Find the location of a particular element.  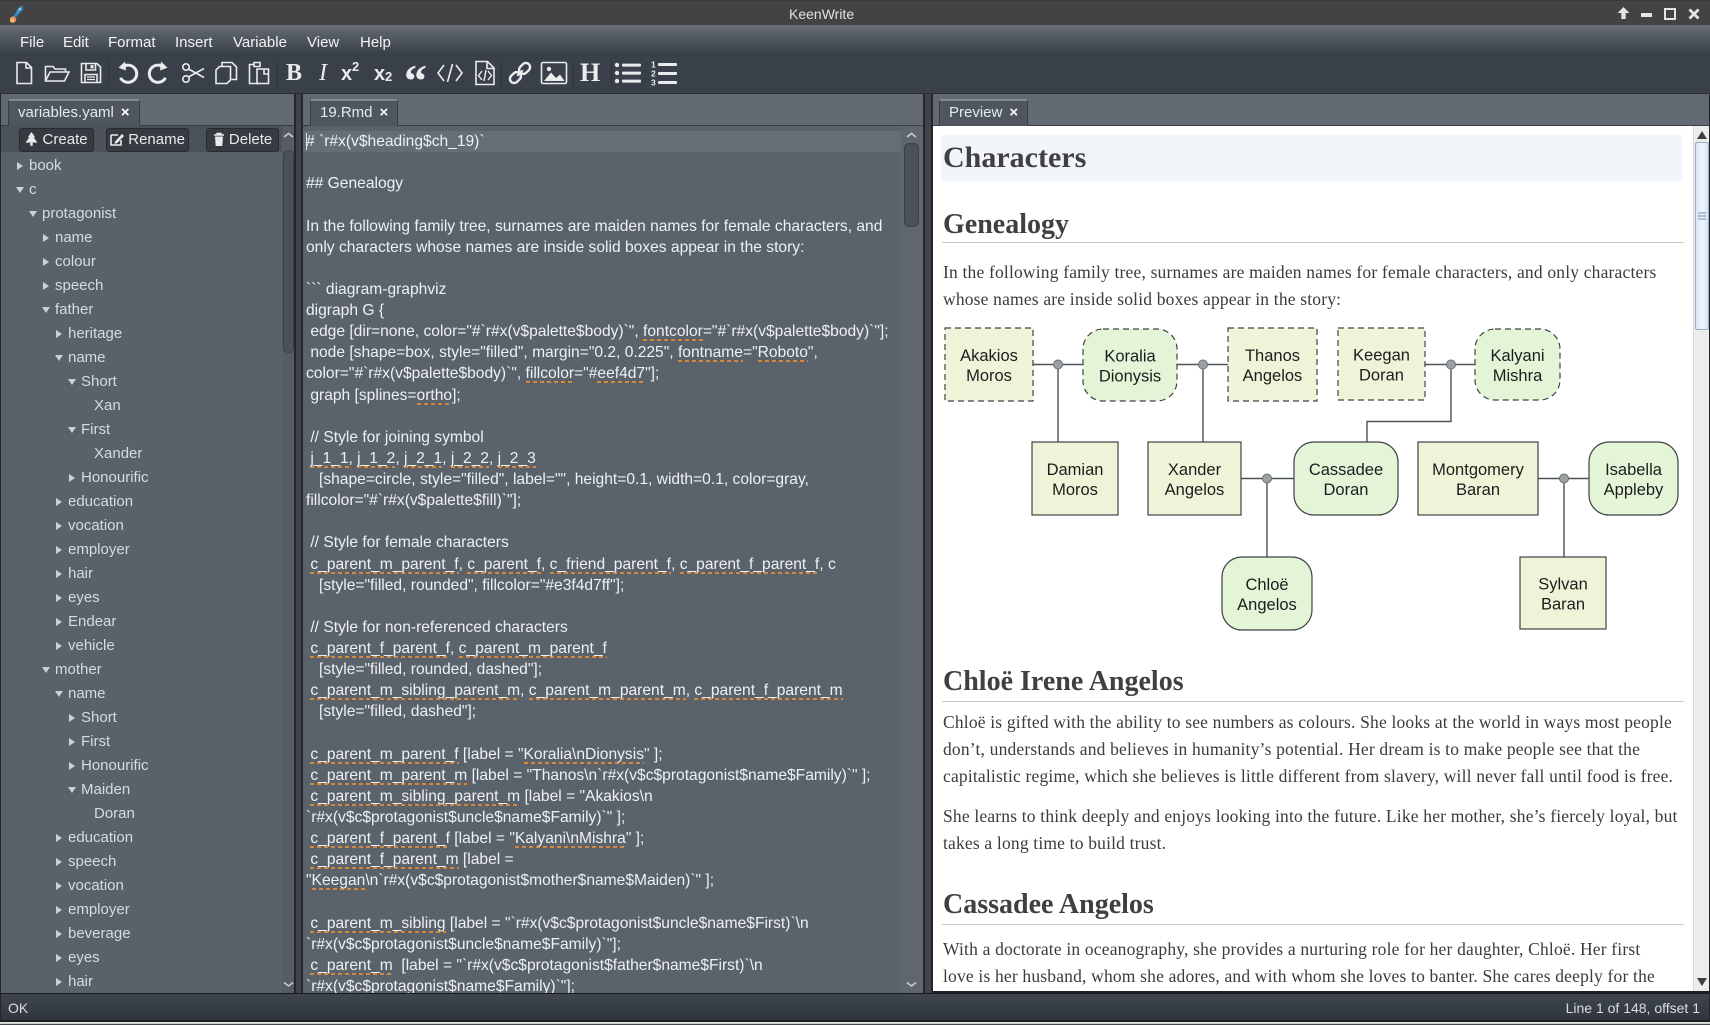

svg-text: Appleby is located at coordinates (1634, 490).